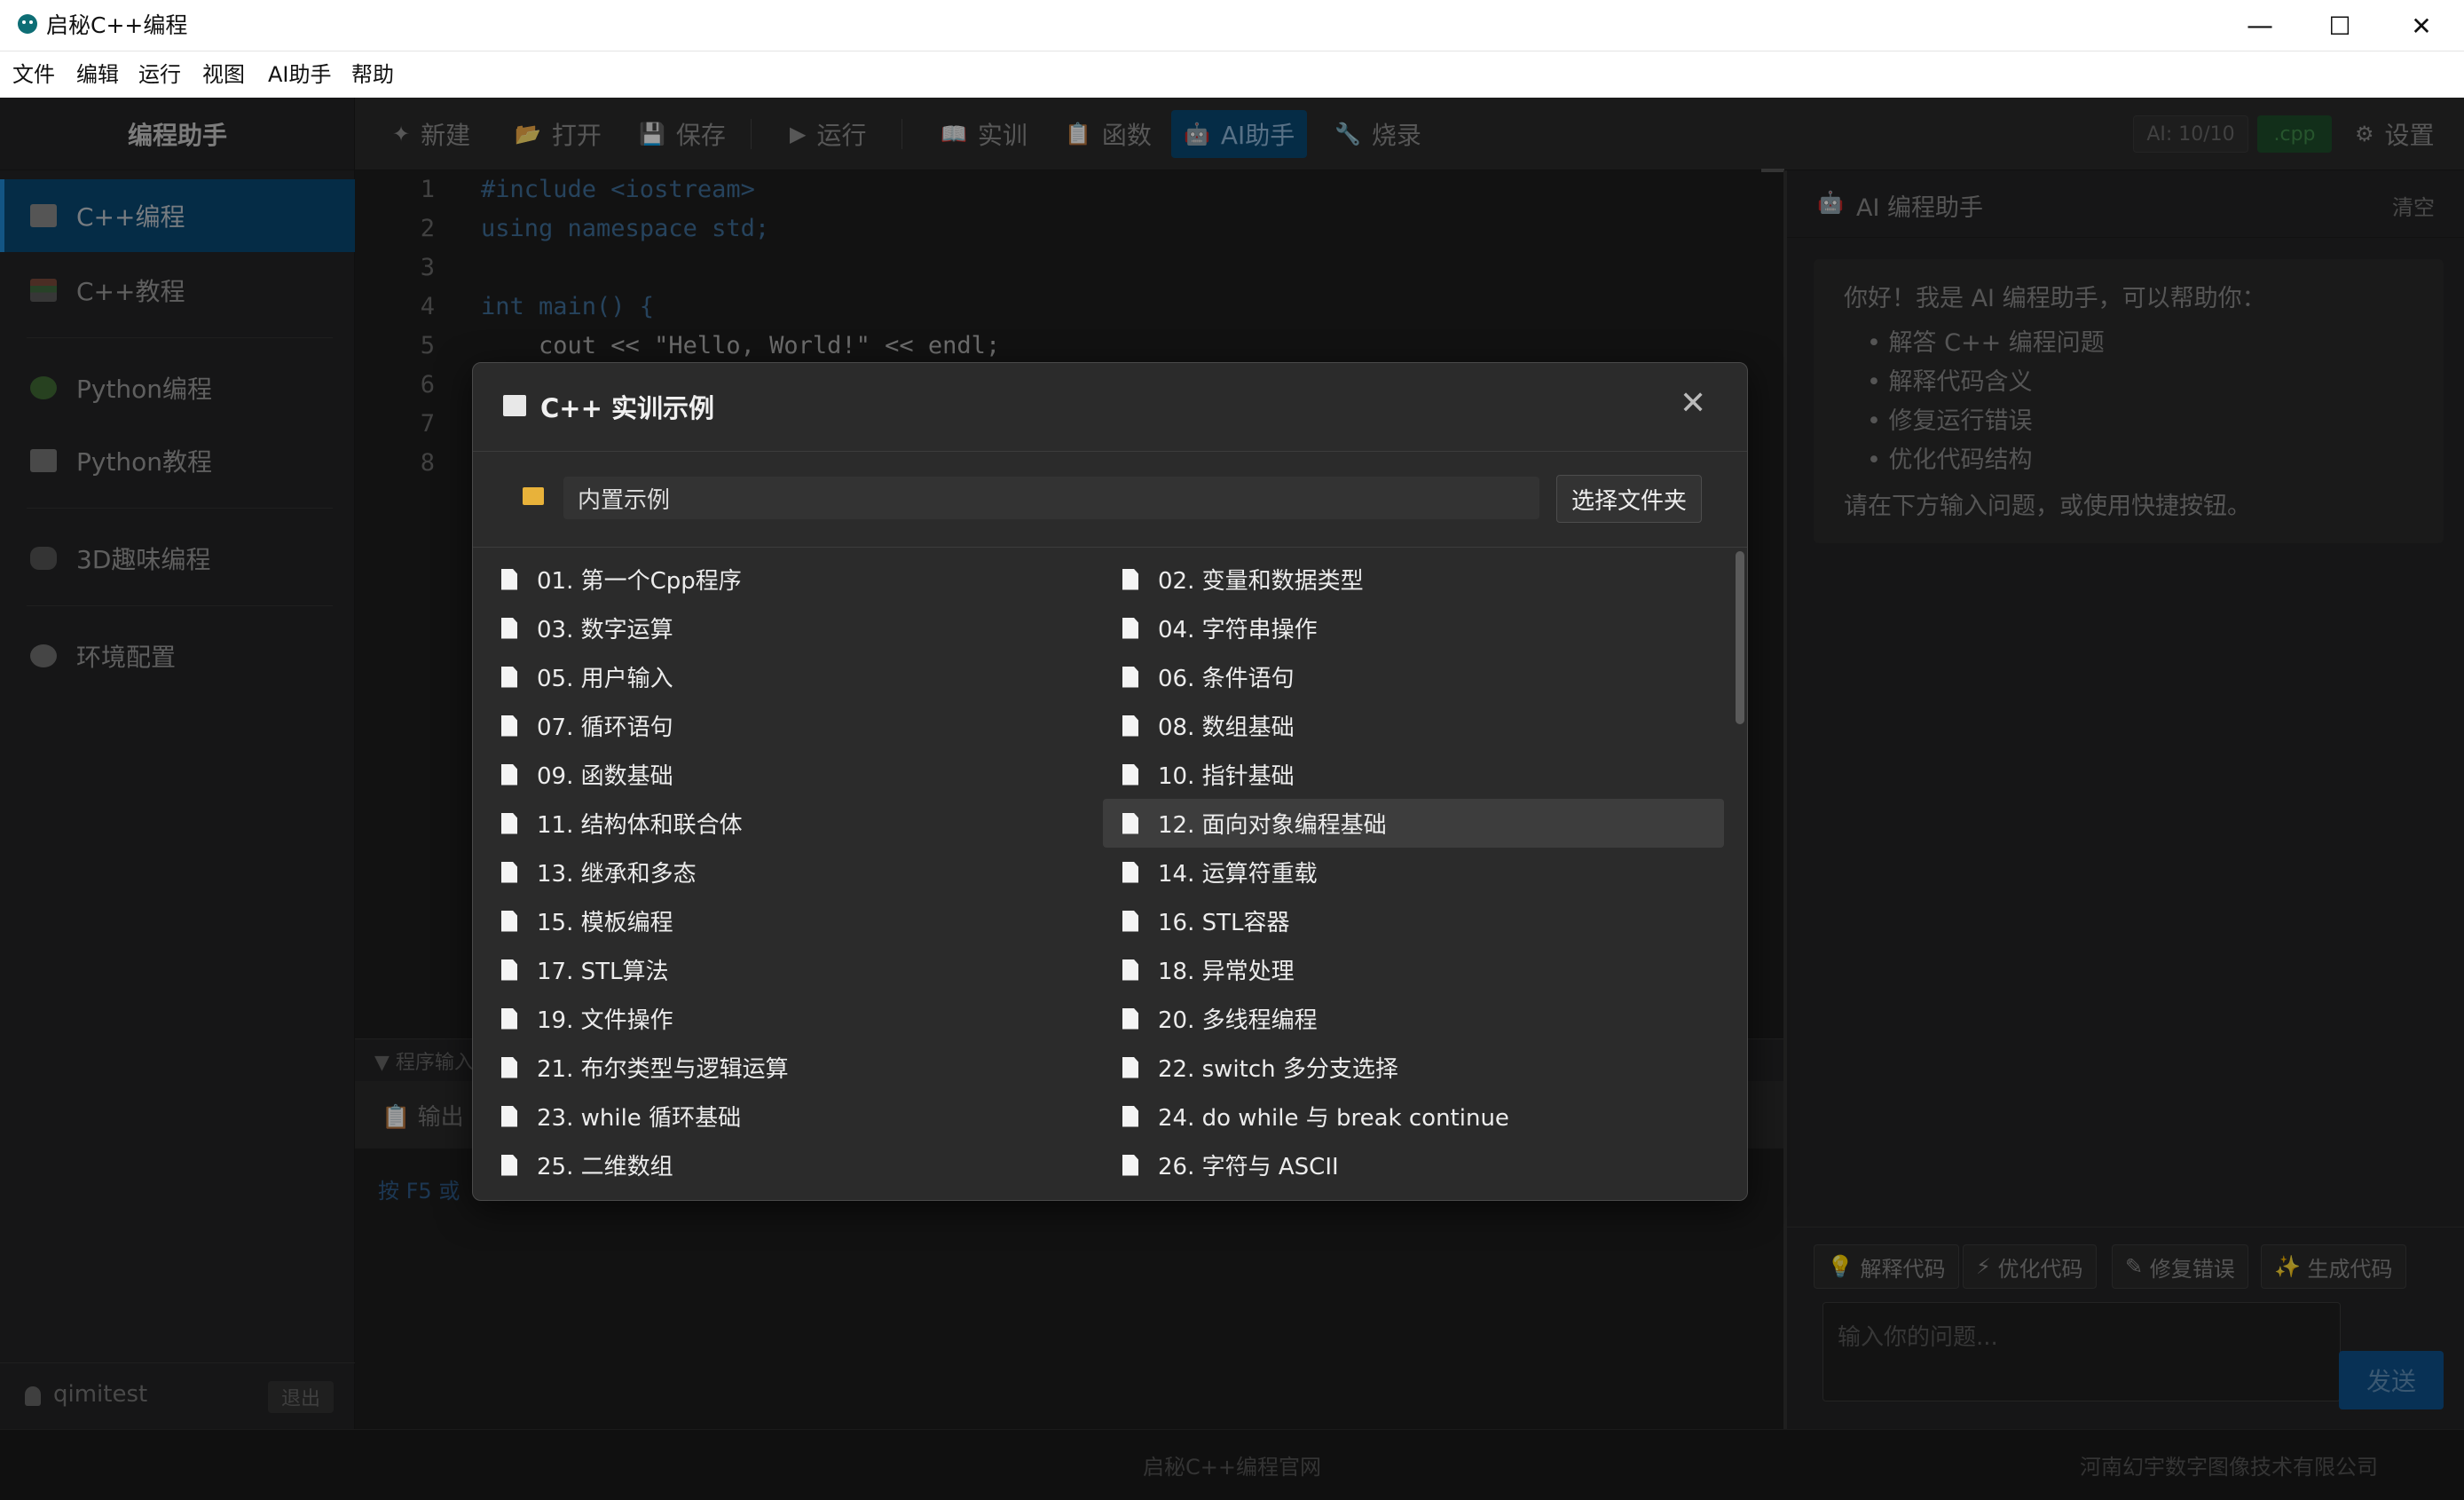 This screenshot has width=2464, height=1500. I want to click on folder-path-row: 内置示例 选择文件夹, so click(1110, 500).